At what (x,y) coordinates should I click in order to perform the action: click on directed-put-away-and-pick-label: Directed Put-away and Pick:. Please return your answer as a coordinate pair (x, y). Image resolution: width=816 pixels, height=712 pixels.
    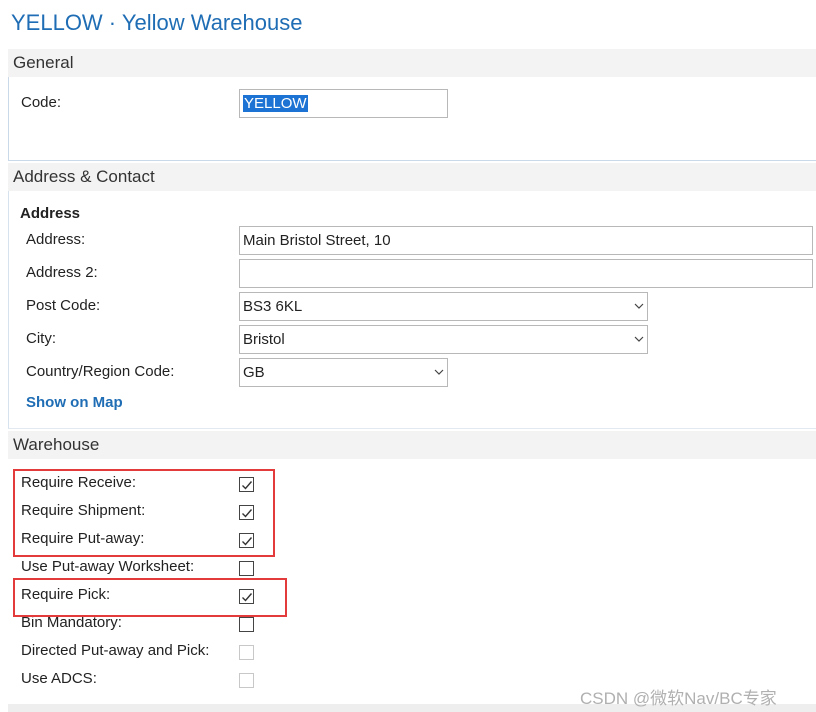
    Looking at the image, I should click on (115, 650).